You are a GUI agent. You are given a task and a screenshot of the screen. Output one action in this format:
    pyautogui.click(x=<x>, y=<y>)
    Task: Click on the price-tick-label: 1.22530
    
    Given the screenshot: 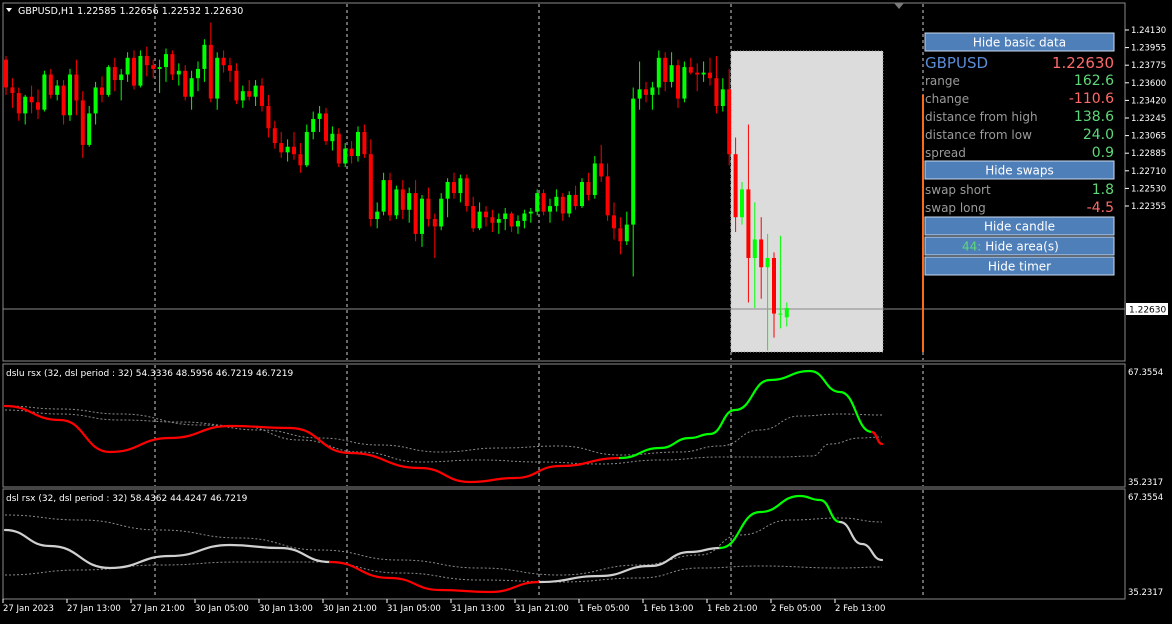 What is the action you would take?
    pyautogui.click(x=1148, y=189)
    